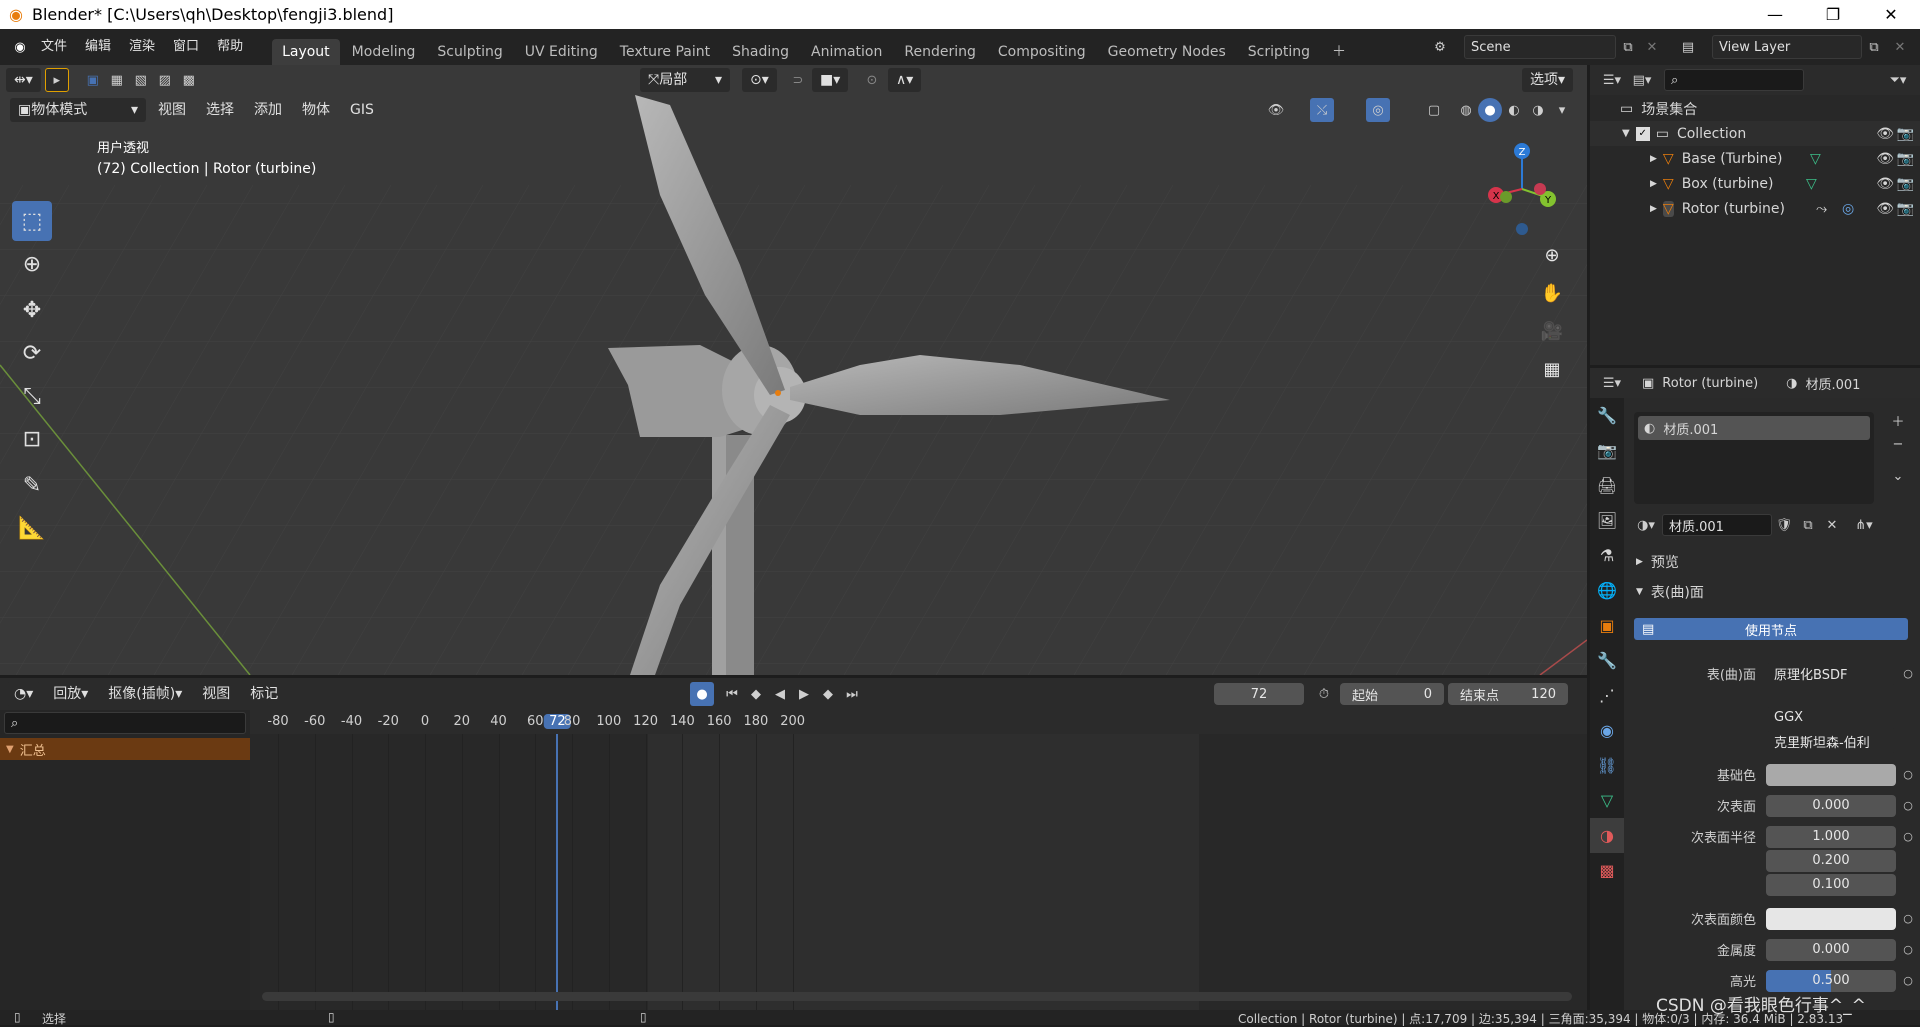 This screenshot has height=1027, width=1920. What do you see at coordinates (1552, 293) in the screenshot?
I see `pan-hand-icon: ✋` at bounding box center [1552, 293].